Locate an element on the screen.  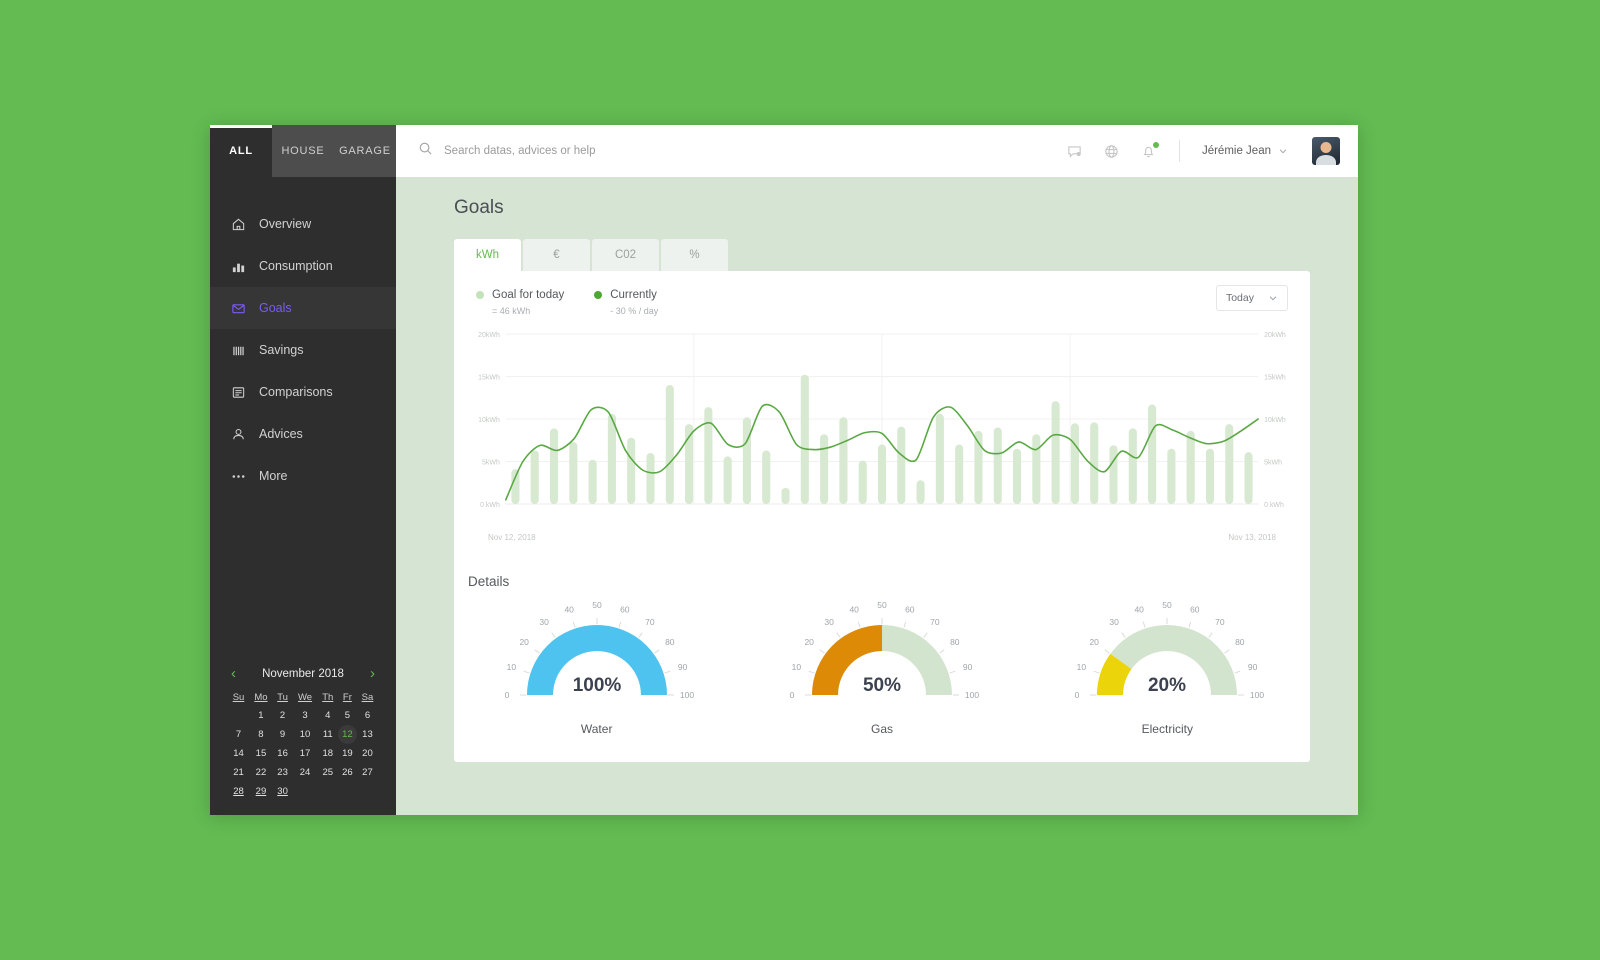
calendar-weekday: Mo is located at coordinates (261, 697).